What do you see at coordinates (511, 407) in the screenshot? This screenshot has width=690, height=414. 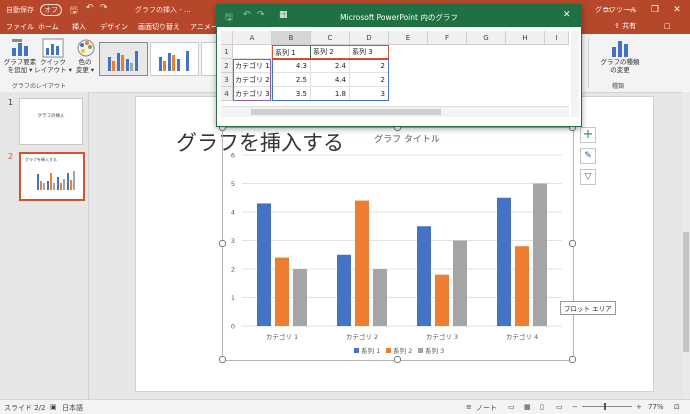 I see `normal-view-icon: ▭` at bounding box center [511, 407].